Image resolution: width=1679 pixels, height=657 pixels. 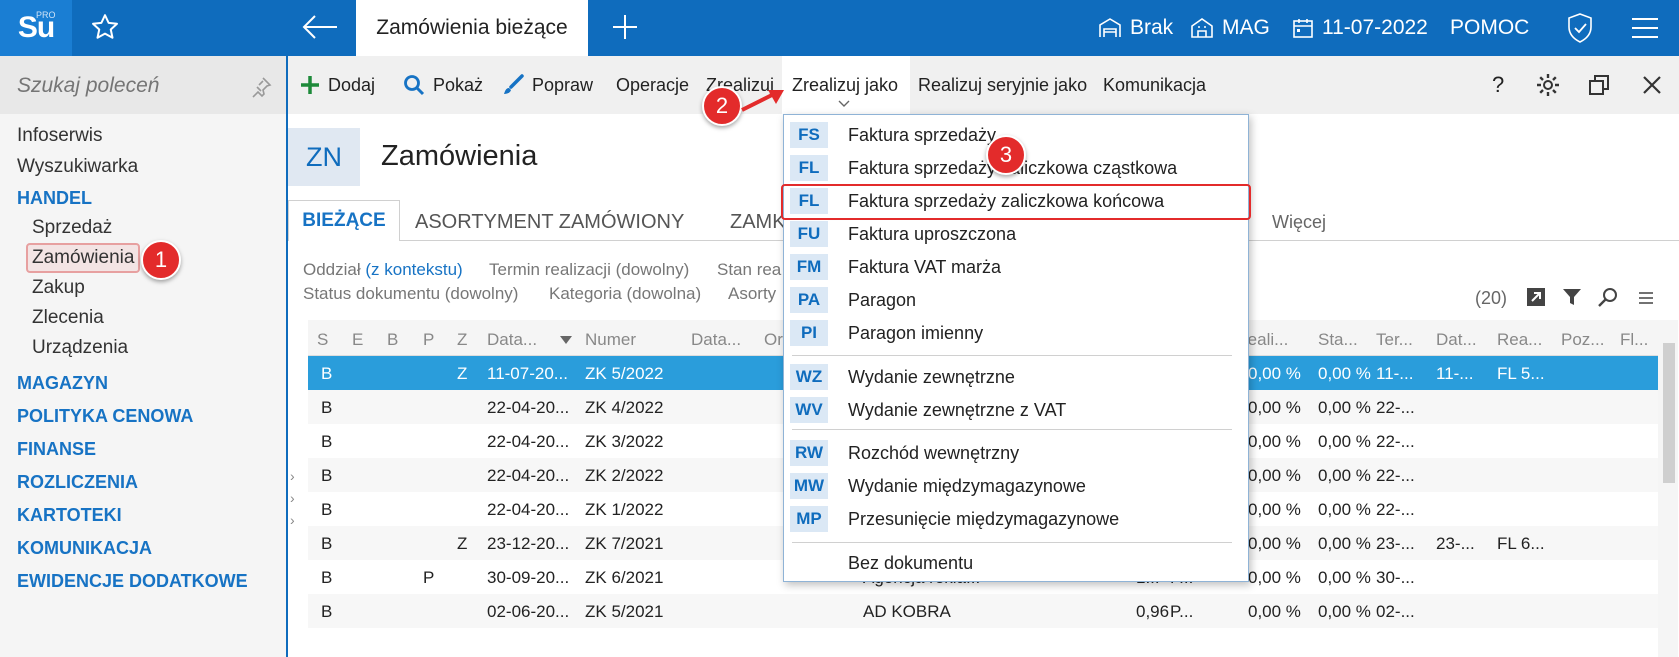 I want to click on sidebar-item-ewidencje-dodatkowe: EWIDENCJE DODATKOWE, so click(x=132, y=581).